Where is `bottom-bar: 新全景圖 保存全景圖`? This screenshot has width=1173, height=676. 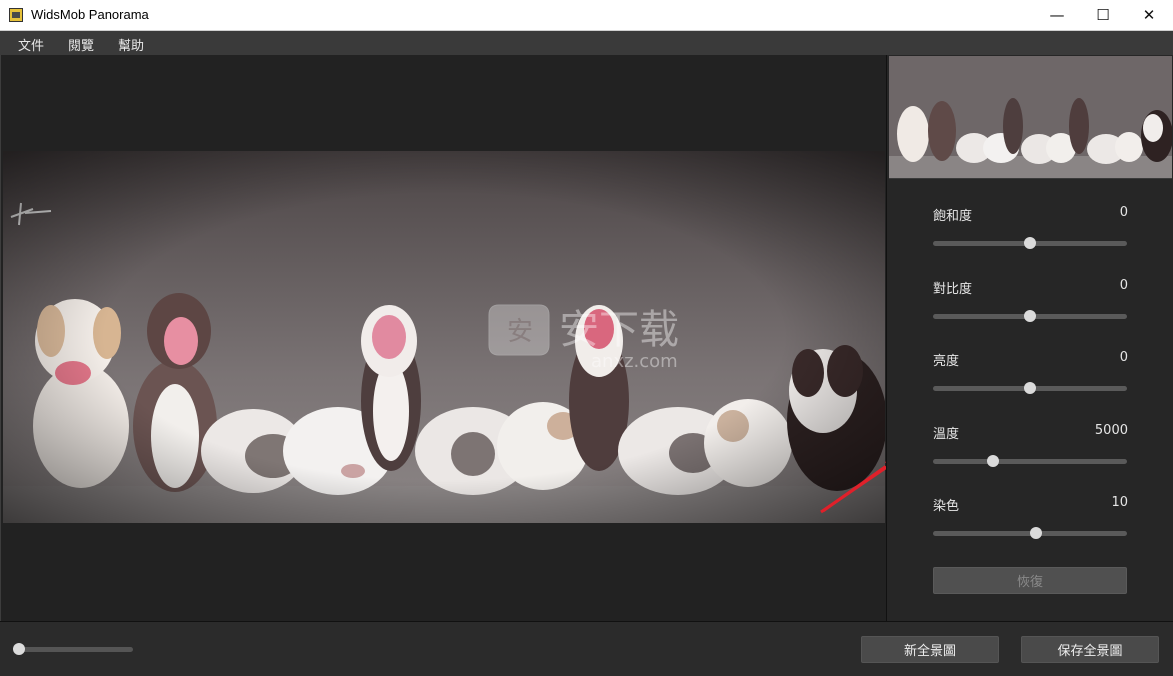 bottom-bar: 新全景圖 保存全景圖 is located at coordinates (586, 648).